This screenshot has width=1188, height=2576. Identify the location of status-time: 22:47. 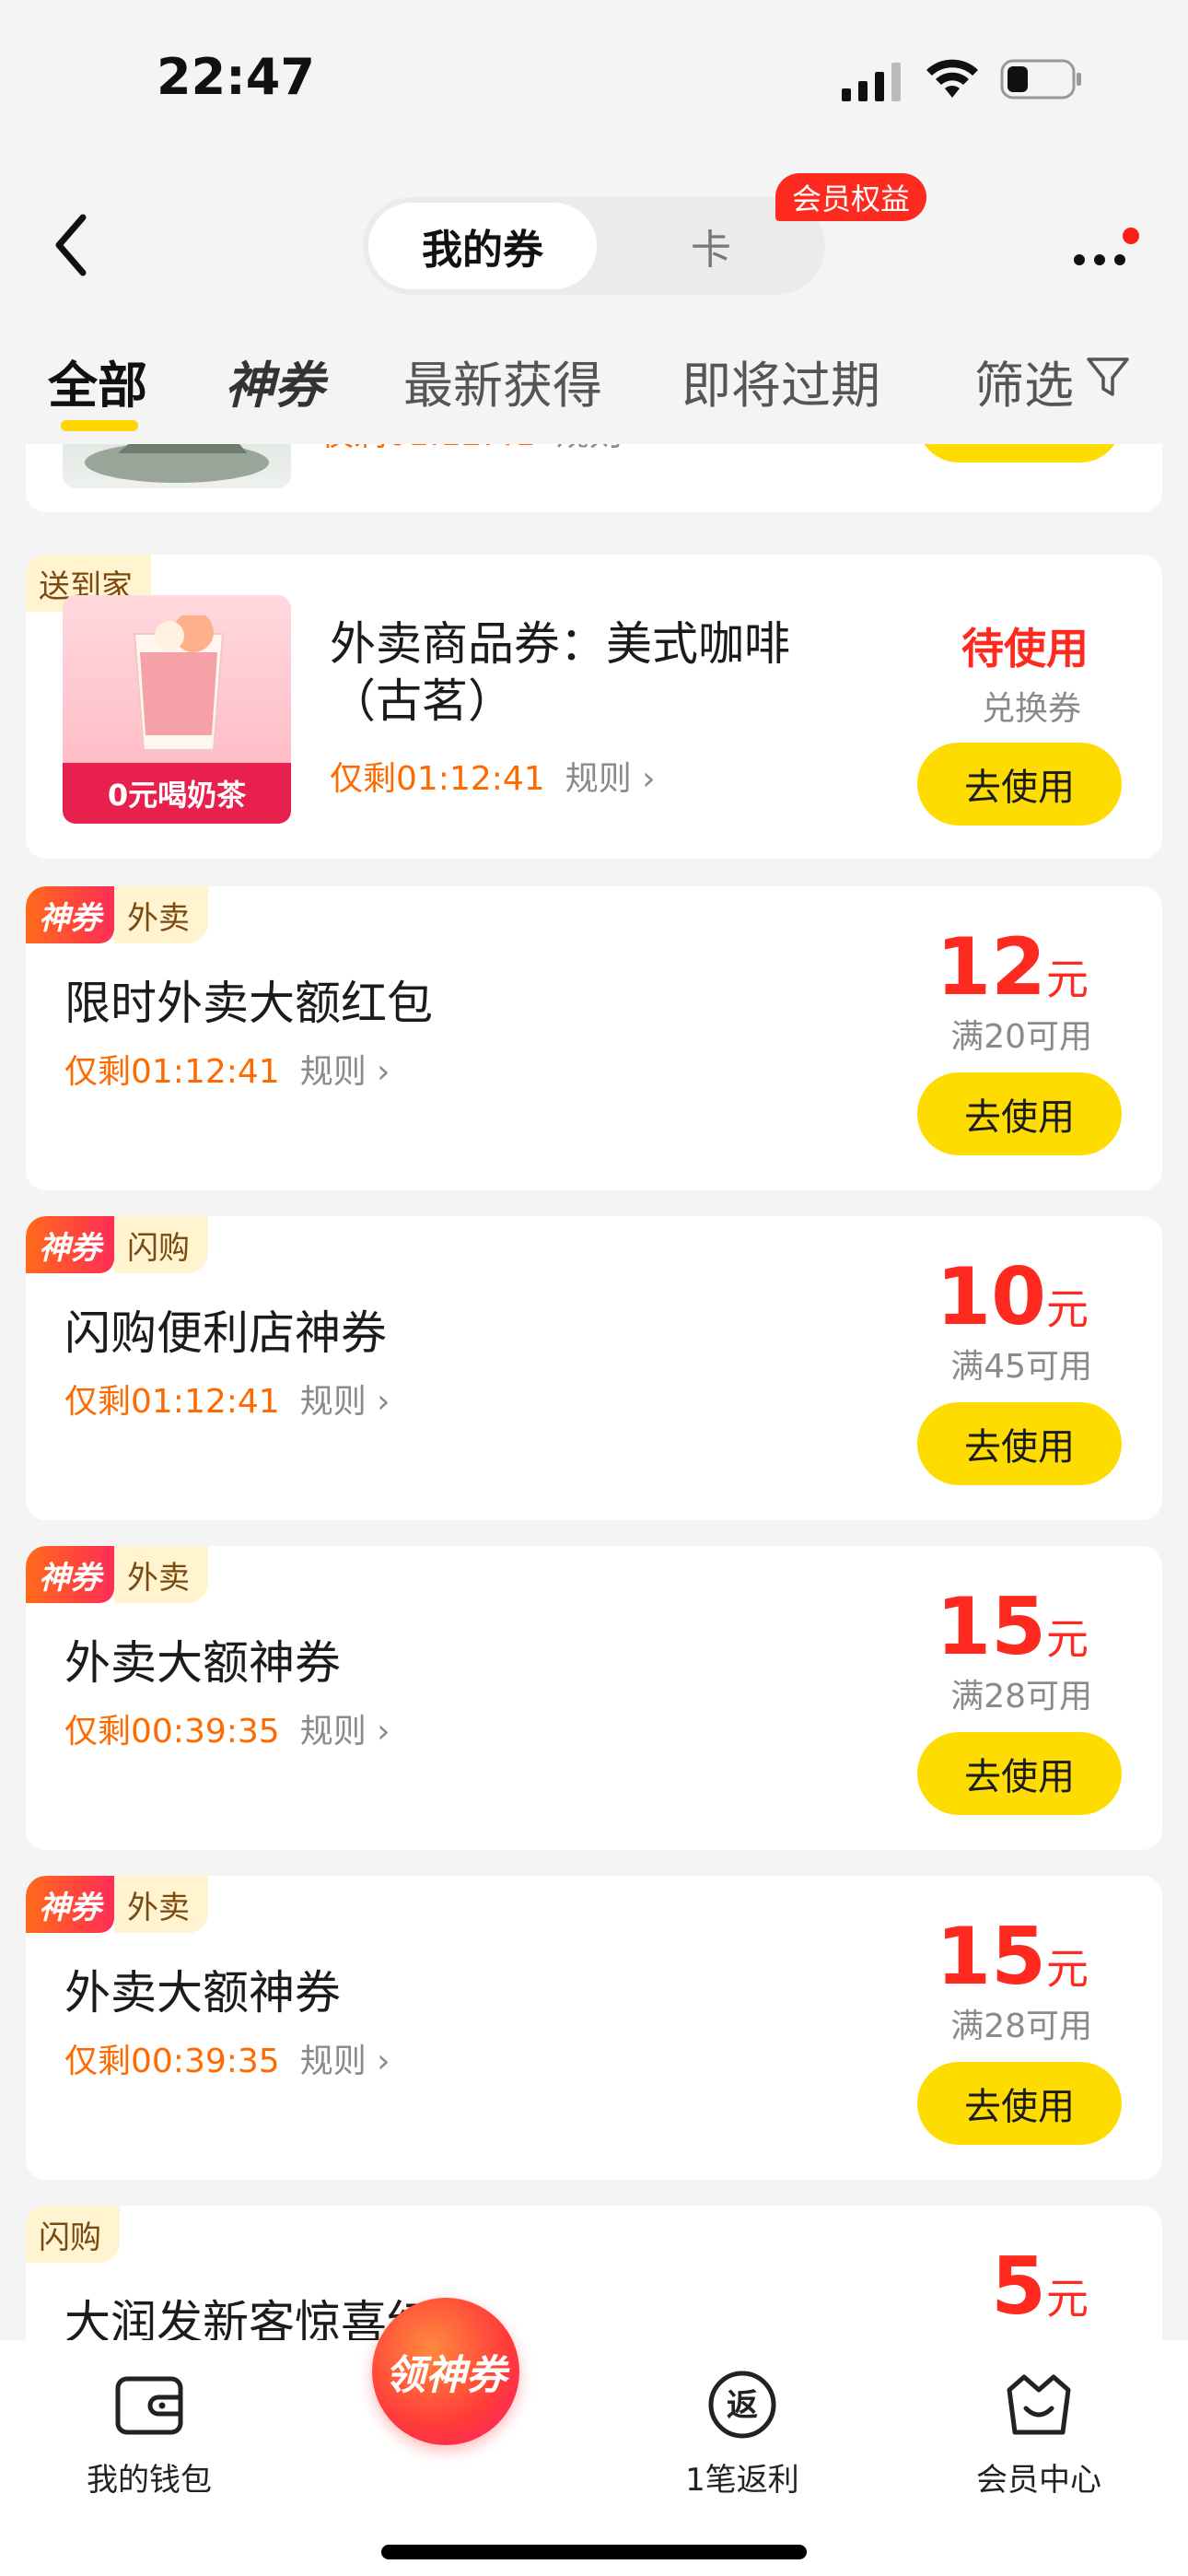
(236, 77).